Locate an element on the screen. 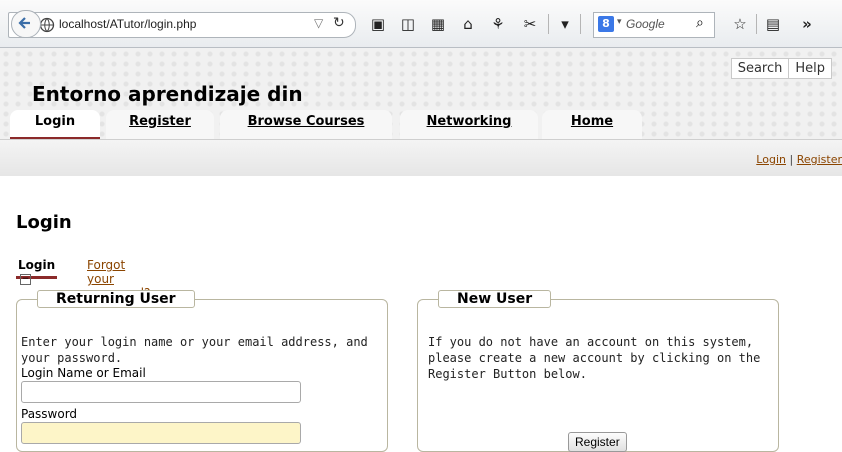  login-name-input is located at coordinates (161, 392).